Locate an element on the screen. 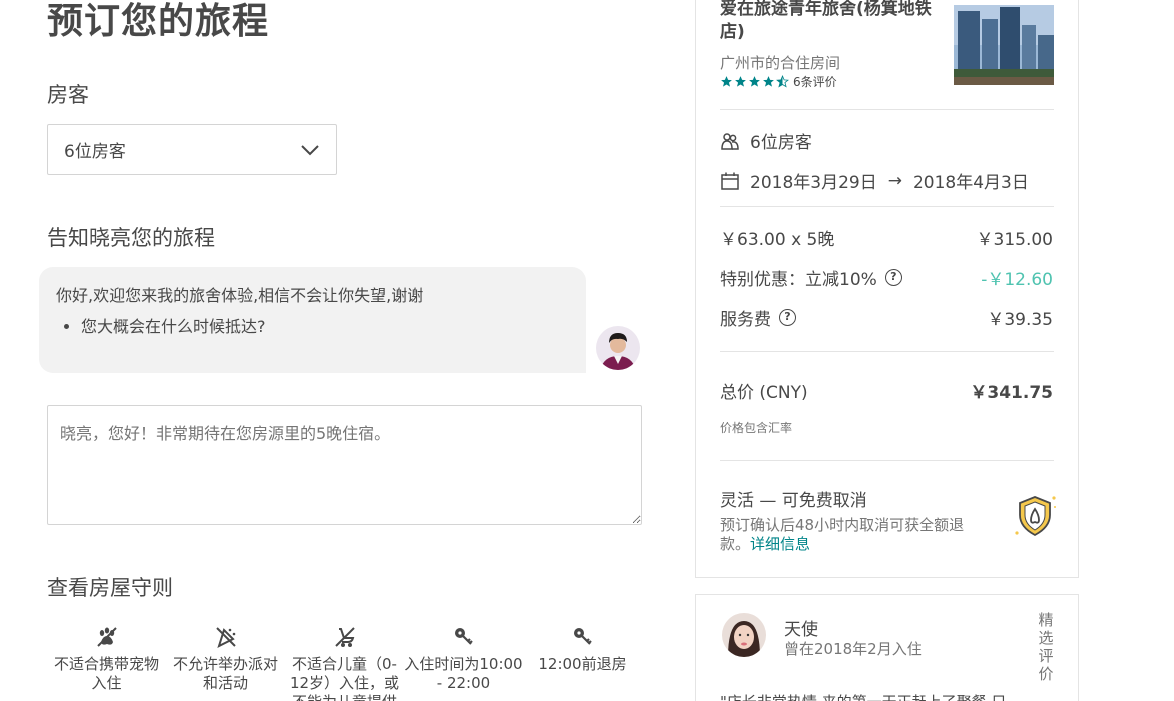  discount-row: 特别优惠：立减10% ? is located at coordinates (811, 277).